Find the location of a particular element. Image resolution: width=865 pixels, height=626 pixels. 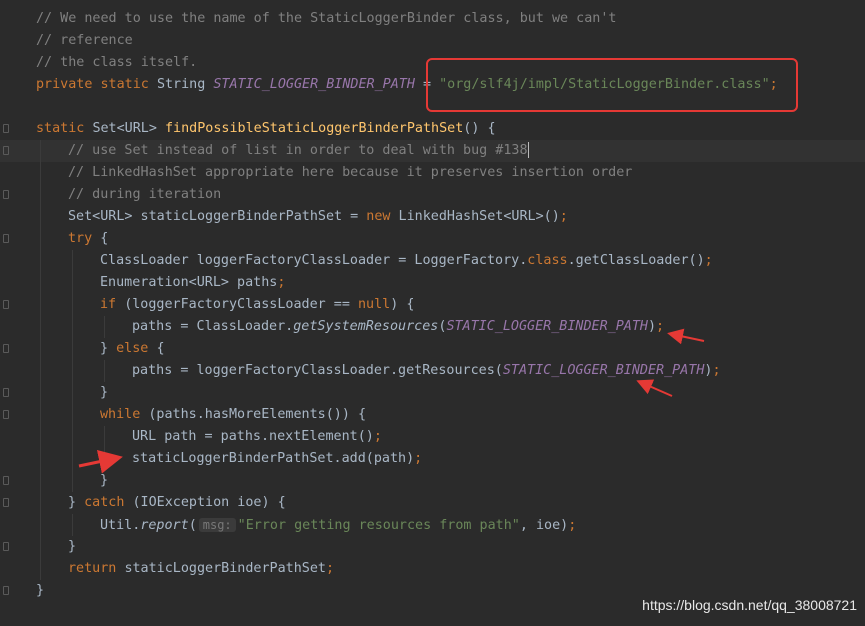

arrow-add-path is located at coordinates (100, 461).